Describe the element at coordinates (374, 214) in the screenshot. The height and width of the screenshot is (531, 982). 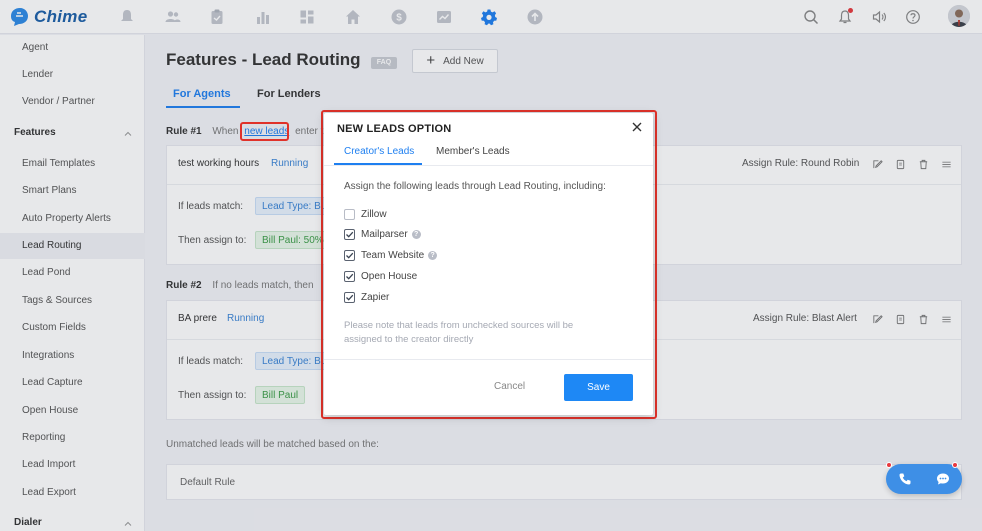
I see `zillow-label: Zillow` at that location.